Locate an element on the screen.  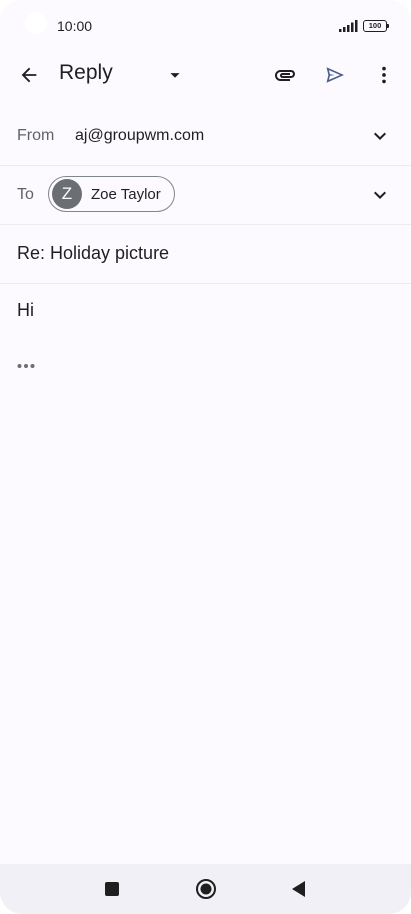
from-label: From is located at coordinates (36, 135).